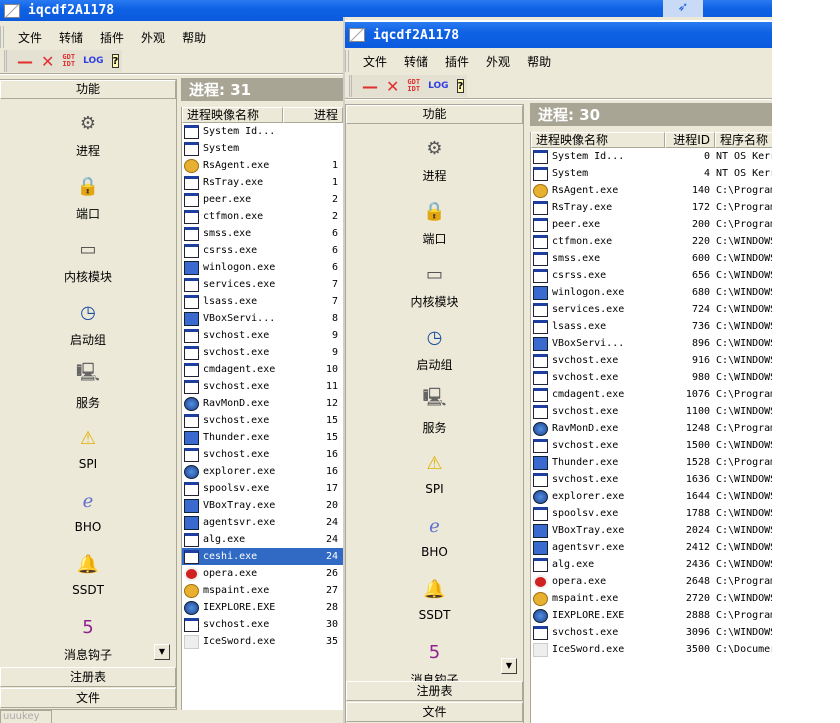  What do you see at coordinates (690, 140) in the screenshot?
I see `column-header-1: 进程ID` at bounding box center [690, 140].